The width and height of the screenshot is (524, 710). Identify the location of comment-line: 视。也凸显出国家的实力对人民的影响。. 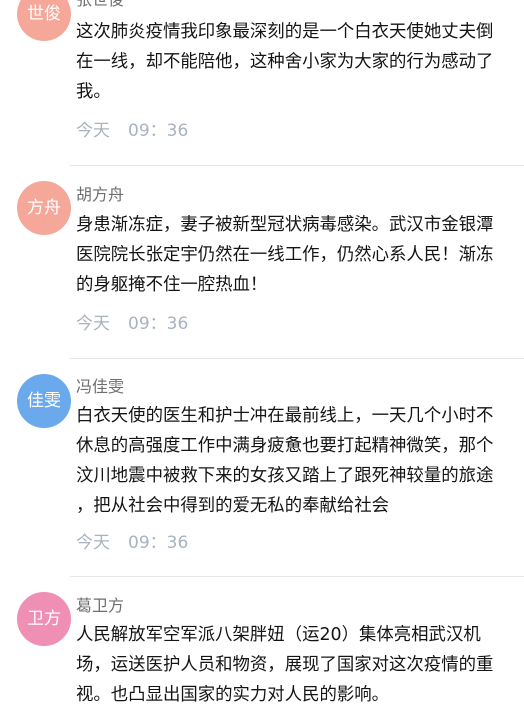
(233, 695).